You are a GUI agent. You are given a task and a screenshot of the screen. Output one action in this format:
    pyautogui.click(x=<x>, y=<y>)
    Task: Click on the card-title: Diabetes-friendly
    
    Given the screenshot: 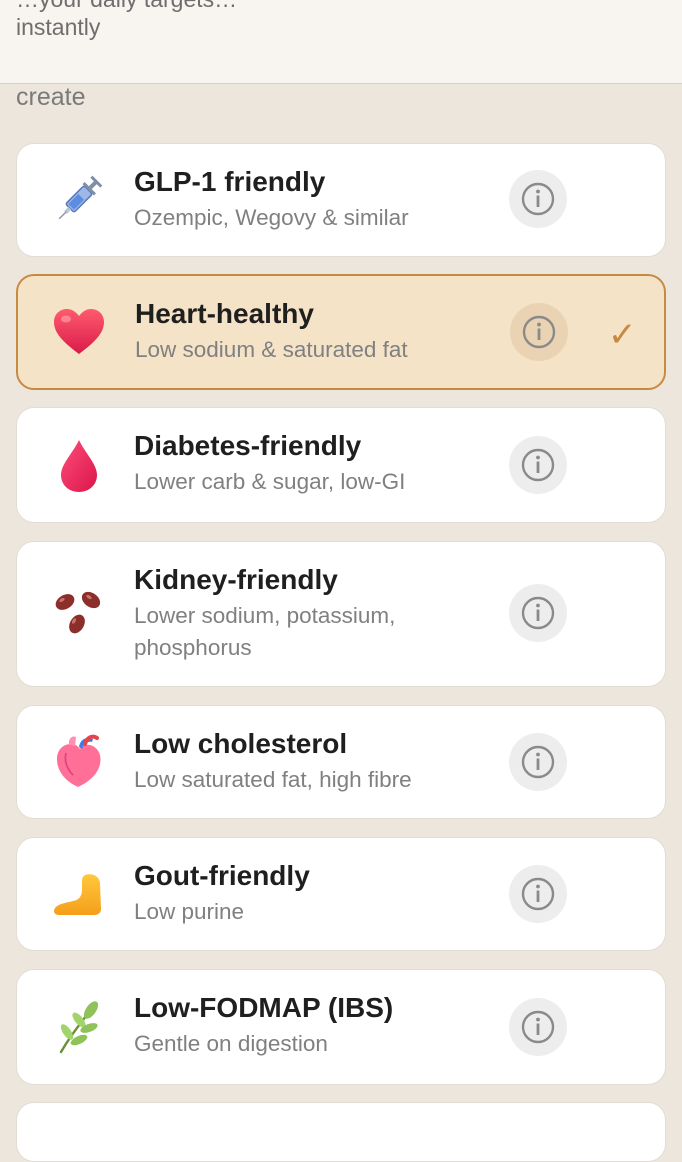 What is the action you would take?
    pyautogui.click(x=248, y=445)
    